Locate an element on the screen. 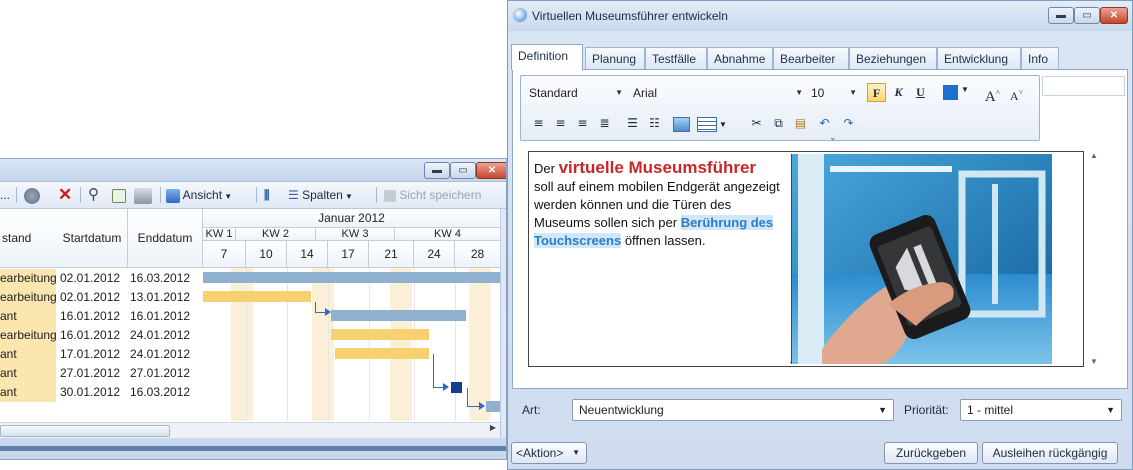 This screenshot has width=1133, height=470. table-row: ant 27.01.2012 27.01.2012 is located at coordinates (250, 373).